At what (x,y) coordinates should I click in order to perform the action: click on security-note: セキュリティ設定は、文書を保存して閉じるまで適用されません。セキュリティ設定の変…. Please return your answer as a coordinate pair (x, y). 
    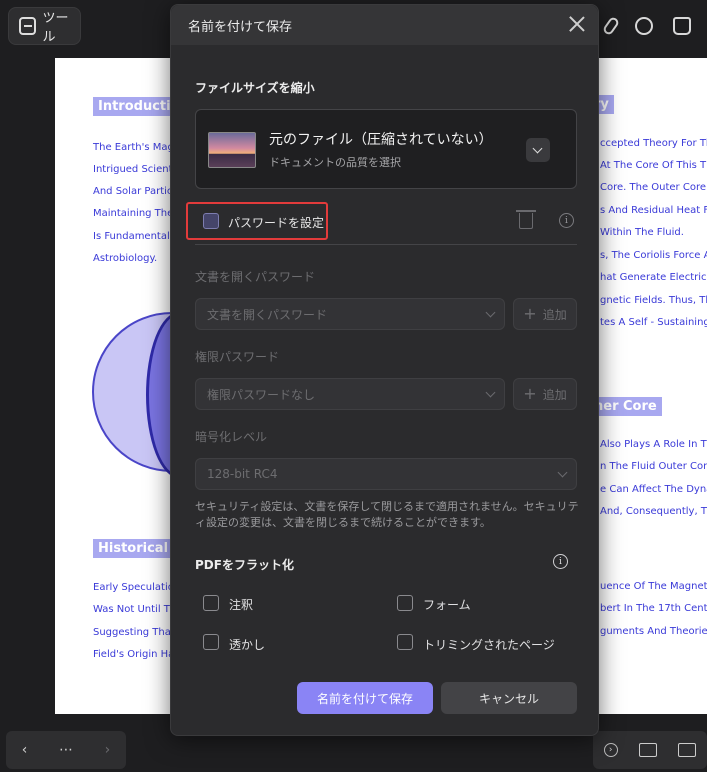
    Looking at the image, I should click on (387, 514).